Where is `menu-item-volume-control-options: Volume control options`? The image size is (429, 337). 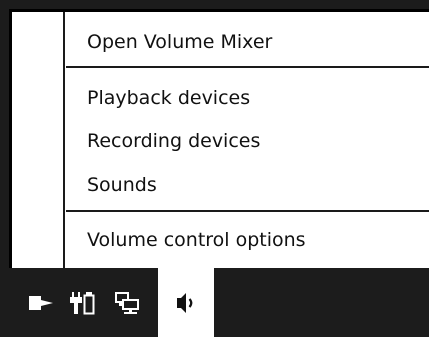
menu-item-volume-control-options: Volume control options is located at coordinates (247, 240).